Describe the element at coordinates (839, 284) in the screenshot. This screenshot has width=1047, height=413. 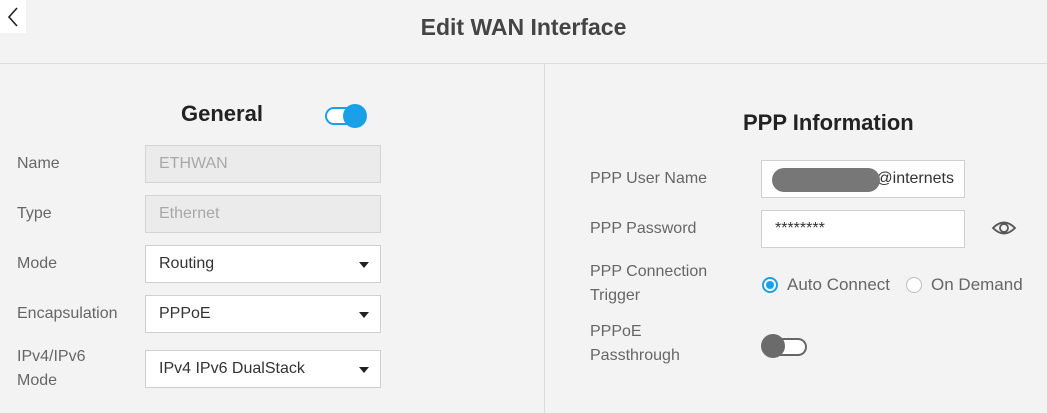
I see `radio-auto-connect-label: Auto Connect` at that location.